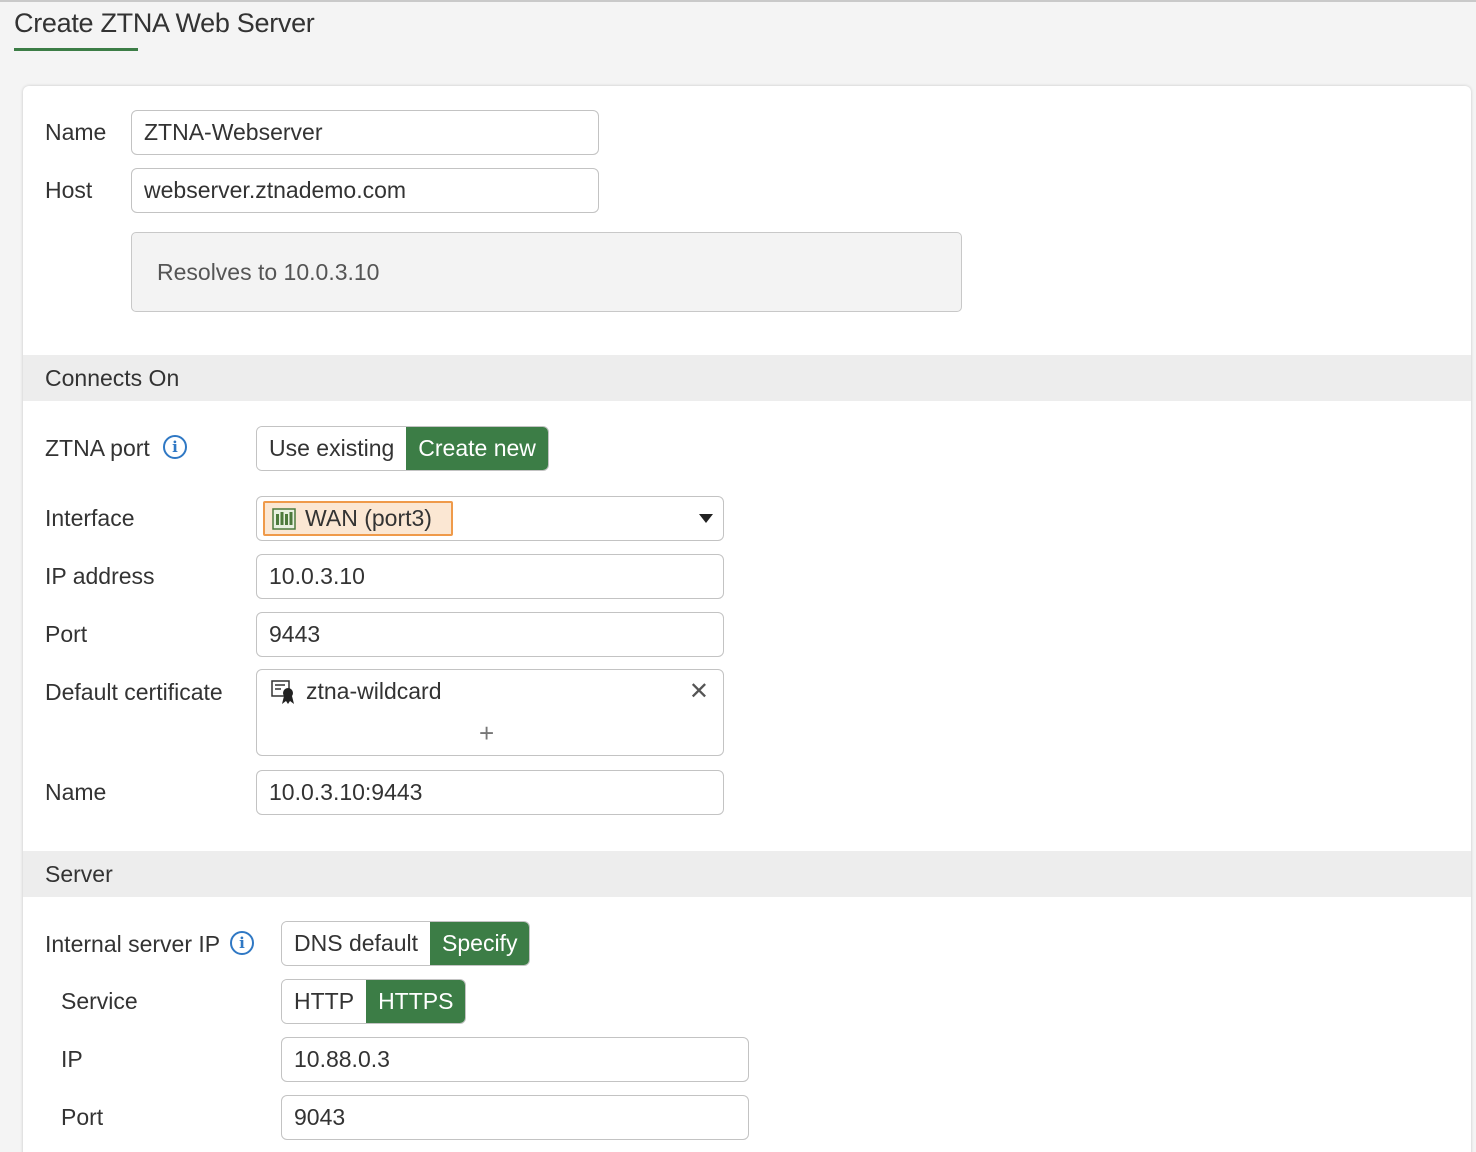  Describe the element at coordinates (706, 518) in the screenshot. I see `chevron-down-icon` at that location.